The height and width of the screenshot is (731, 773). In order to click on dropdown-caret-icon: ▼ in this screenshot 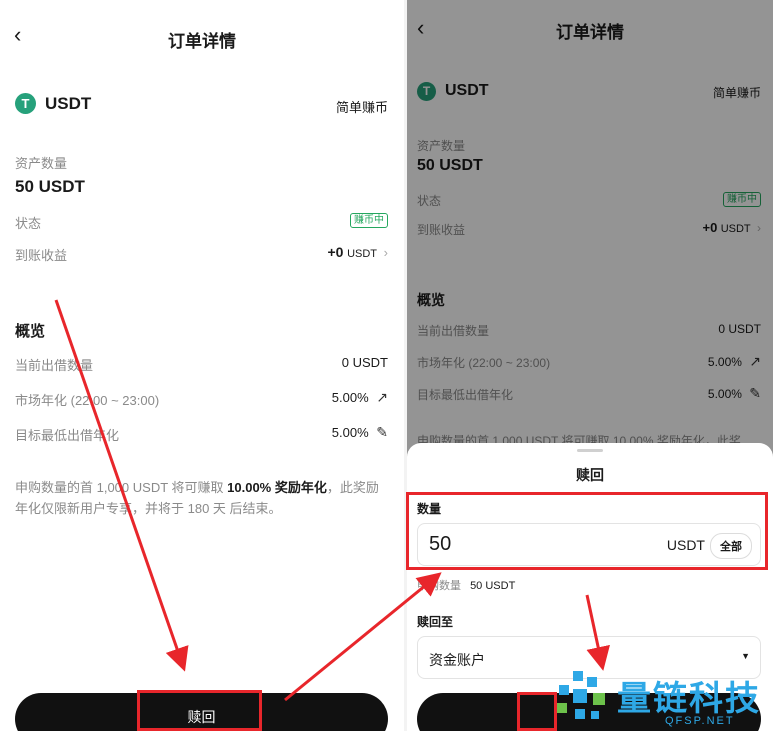, I will do `click(745, 656)`.